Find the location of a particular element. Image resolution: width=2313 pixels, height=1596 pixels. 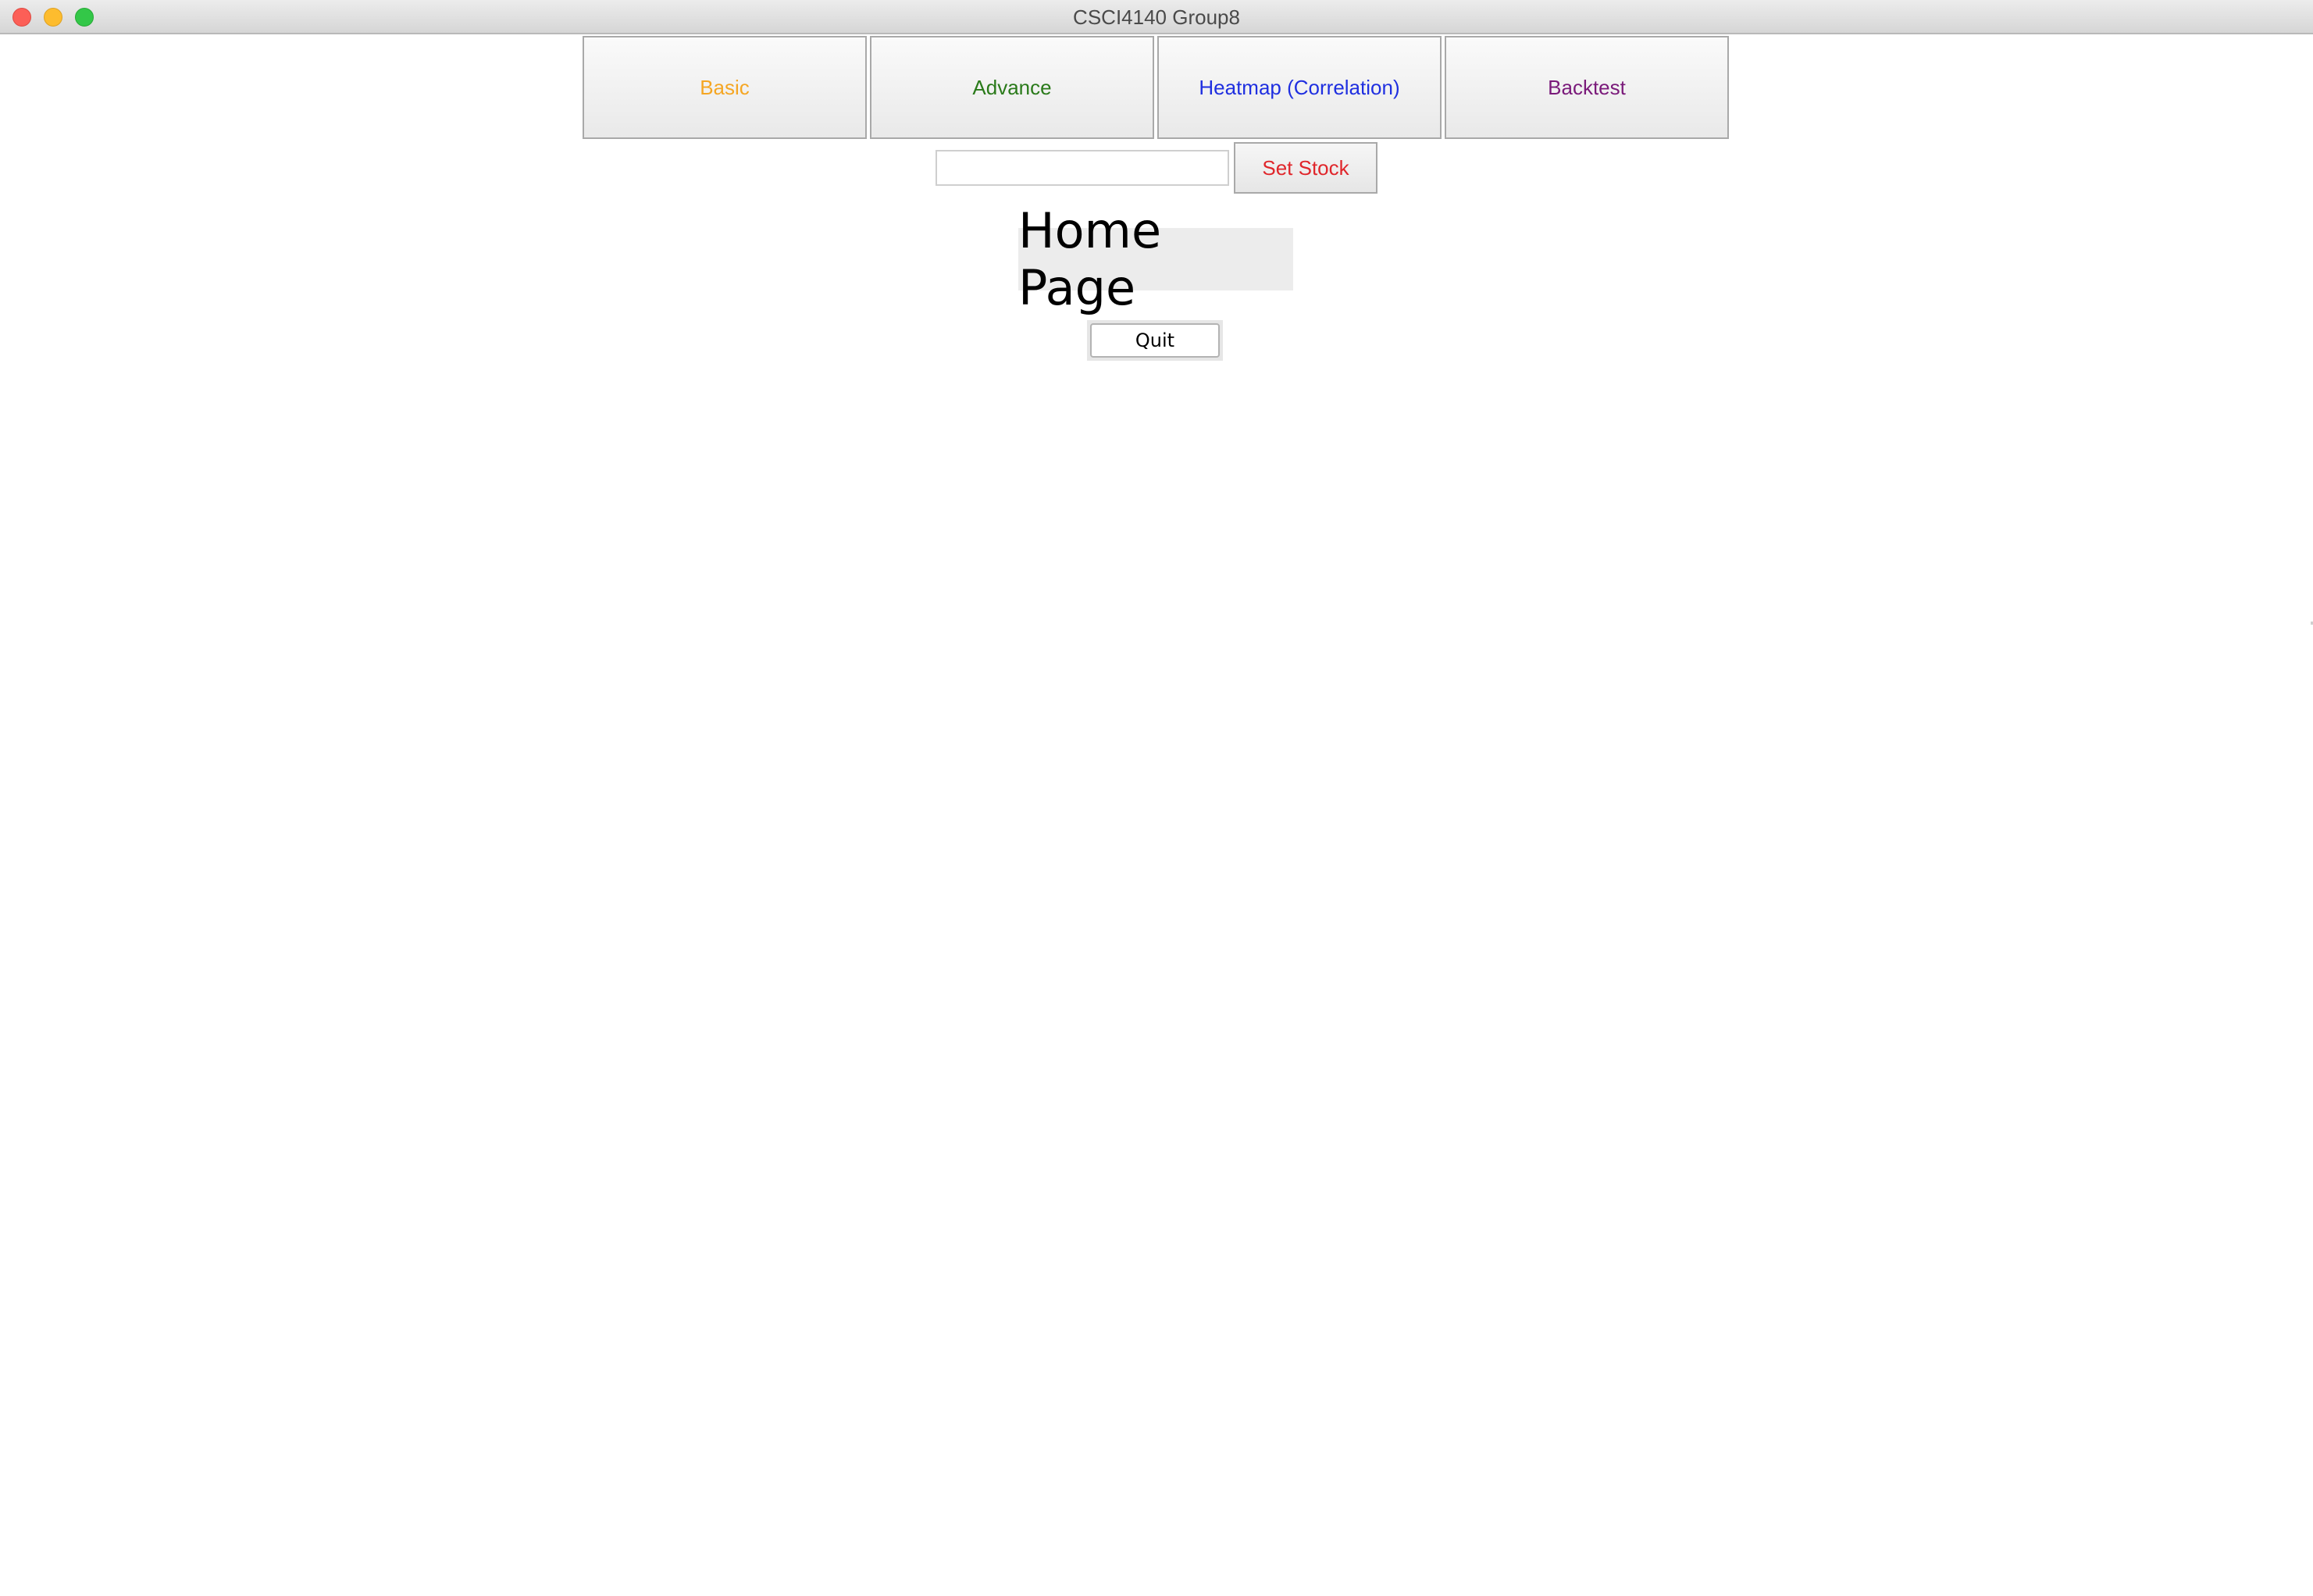

tab-heatmap-label: Heatmap (Correlation) is located at coordinates (1299, 87).